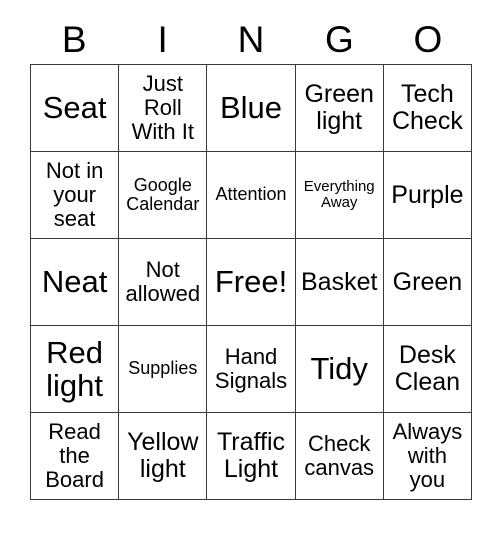 The image size is (500, 544). I want to click on bingo-cell-label: Hand Signals, so click(251, 368).